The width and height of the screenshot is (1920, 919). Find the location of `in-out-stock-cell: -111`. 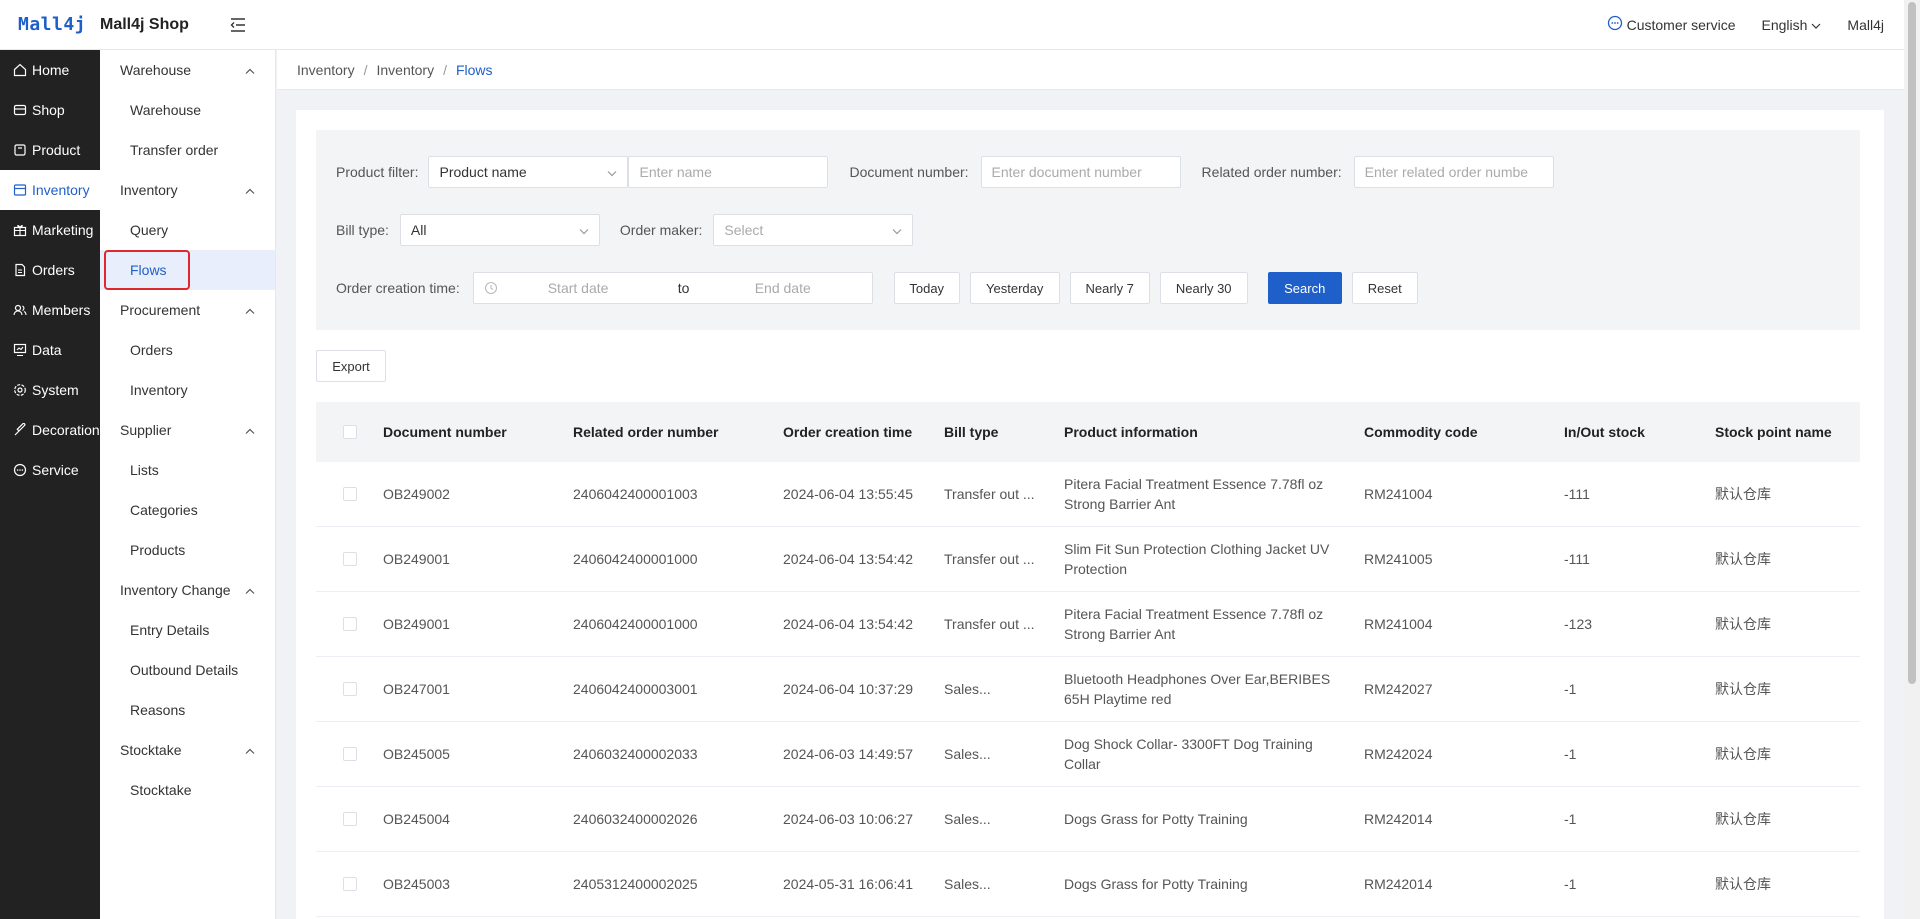

in-out-stock-cell: -111 is located at coordinates (1577, 494).